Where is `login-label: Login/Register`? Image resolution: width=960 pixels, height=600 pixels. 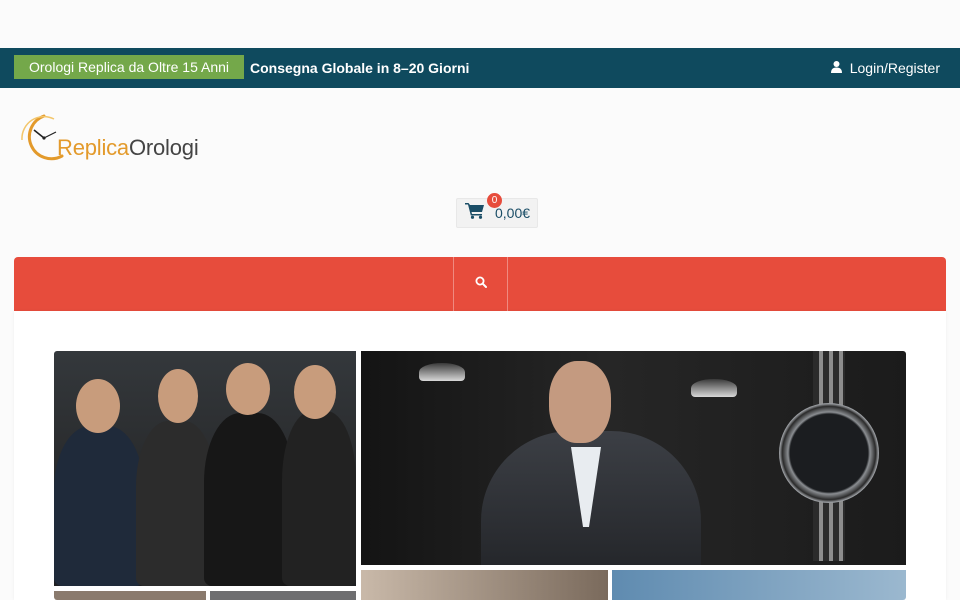 login-label: Login/Register is located at coordinates (894, 68).